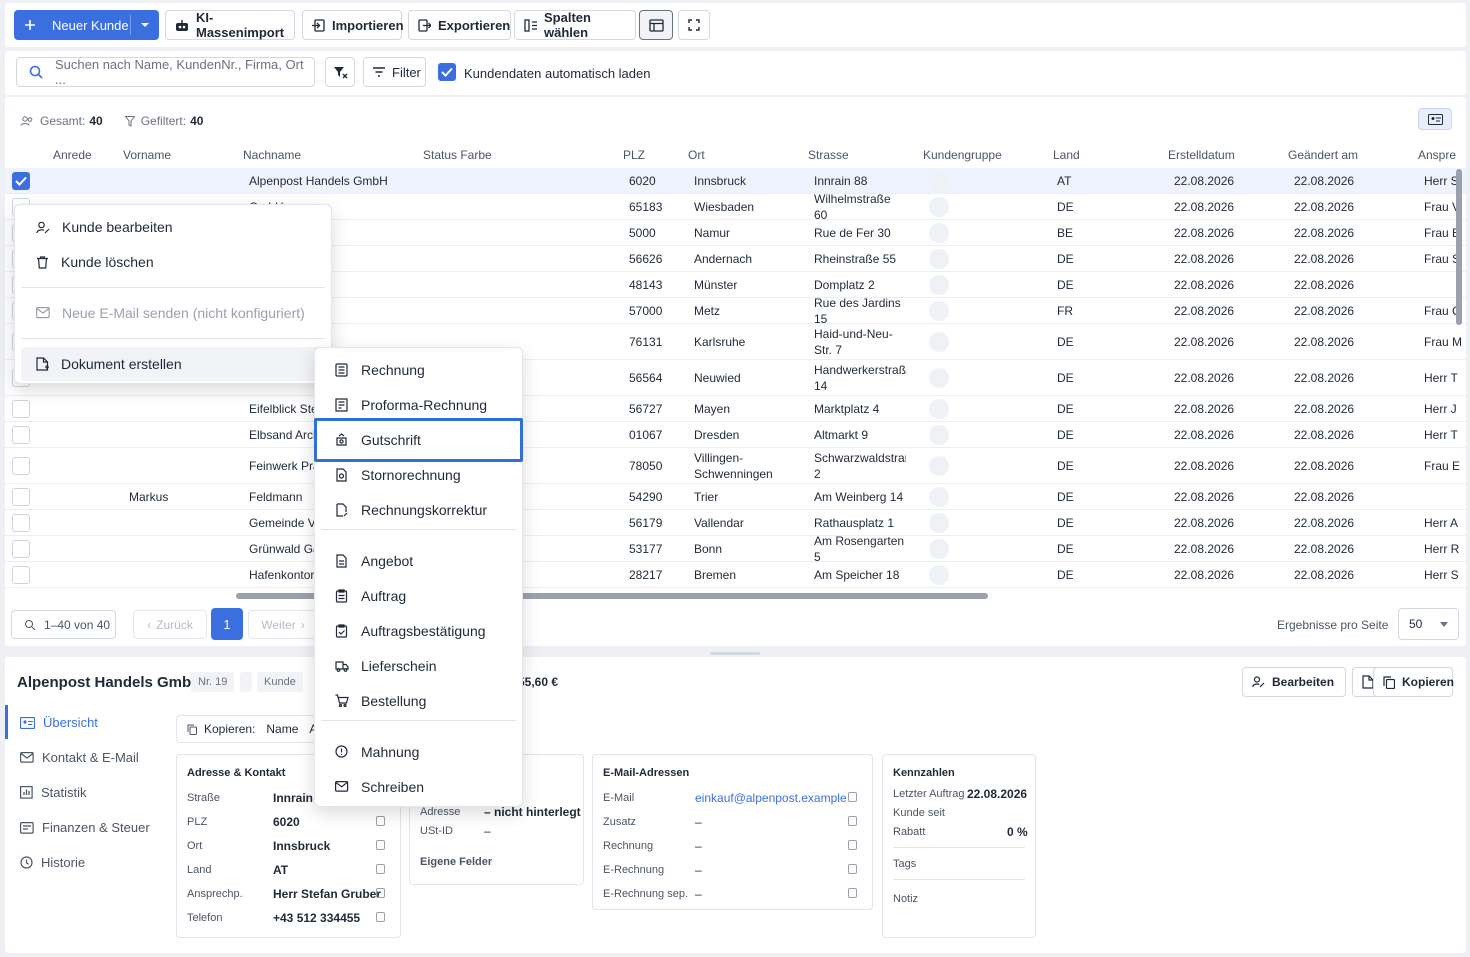 Image resolution: width=1470 pixels, height=957 pixels. I want to click on column-header: Strasse, so click(828, 155).